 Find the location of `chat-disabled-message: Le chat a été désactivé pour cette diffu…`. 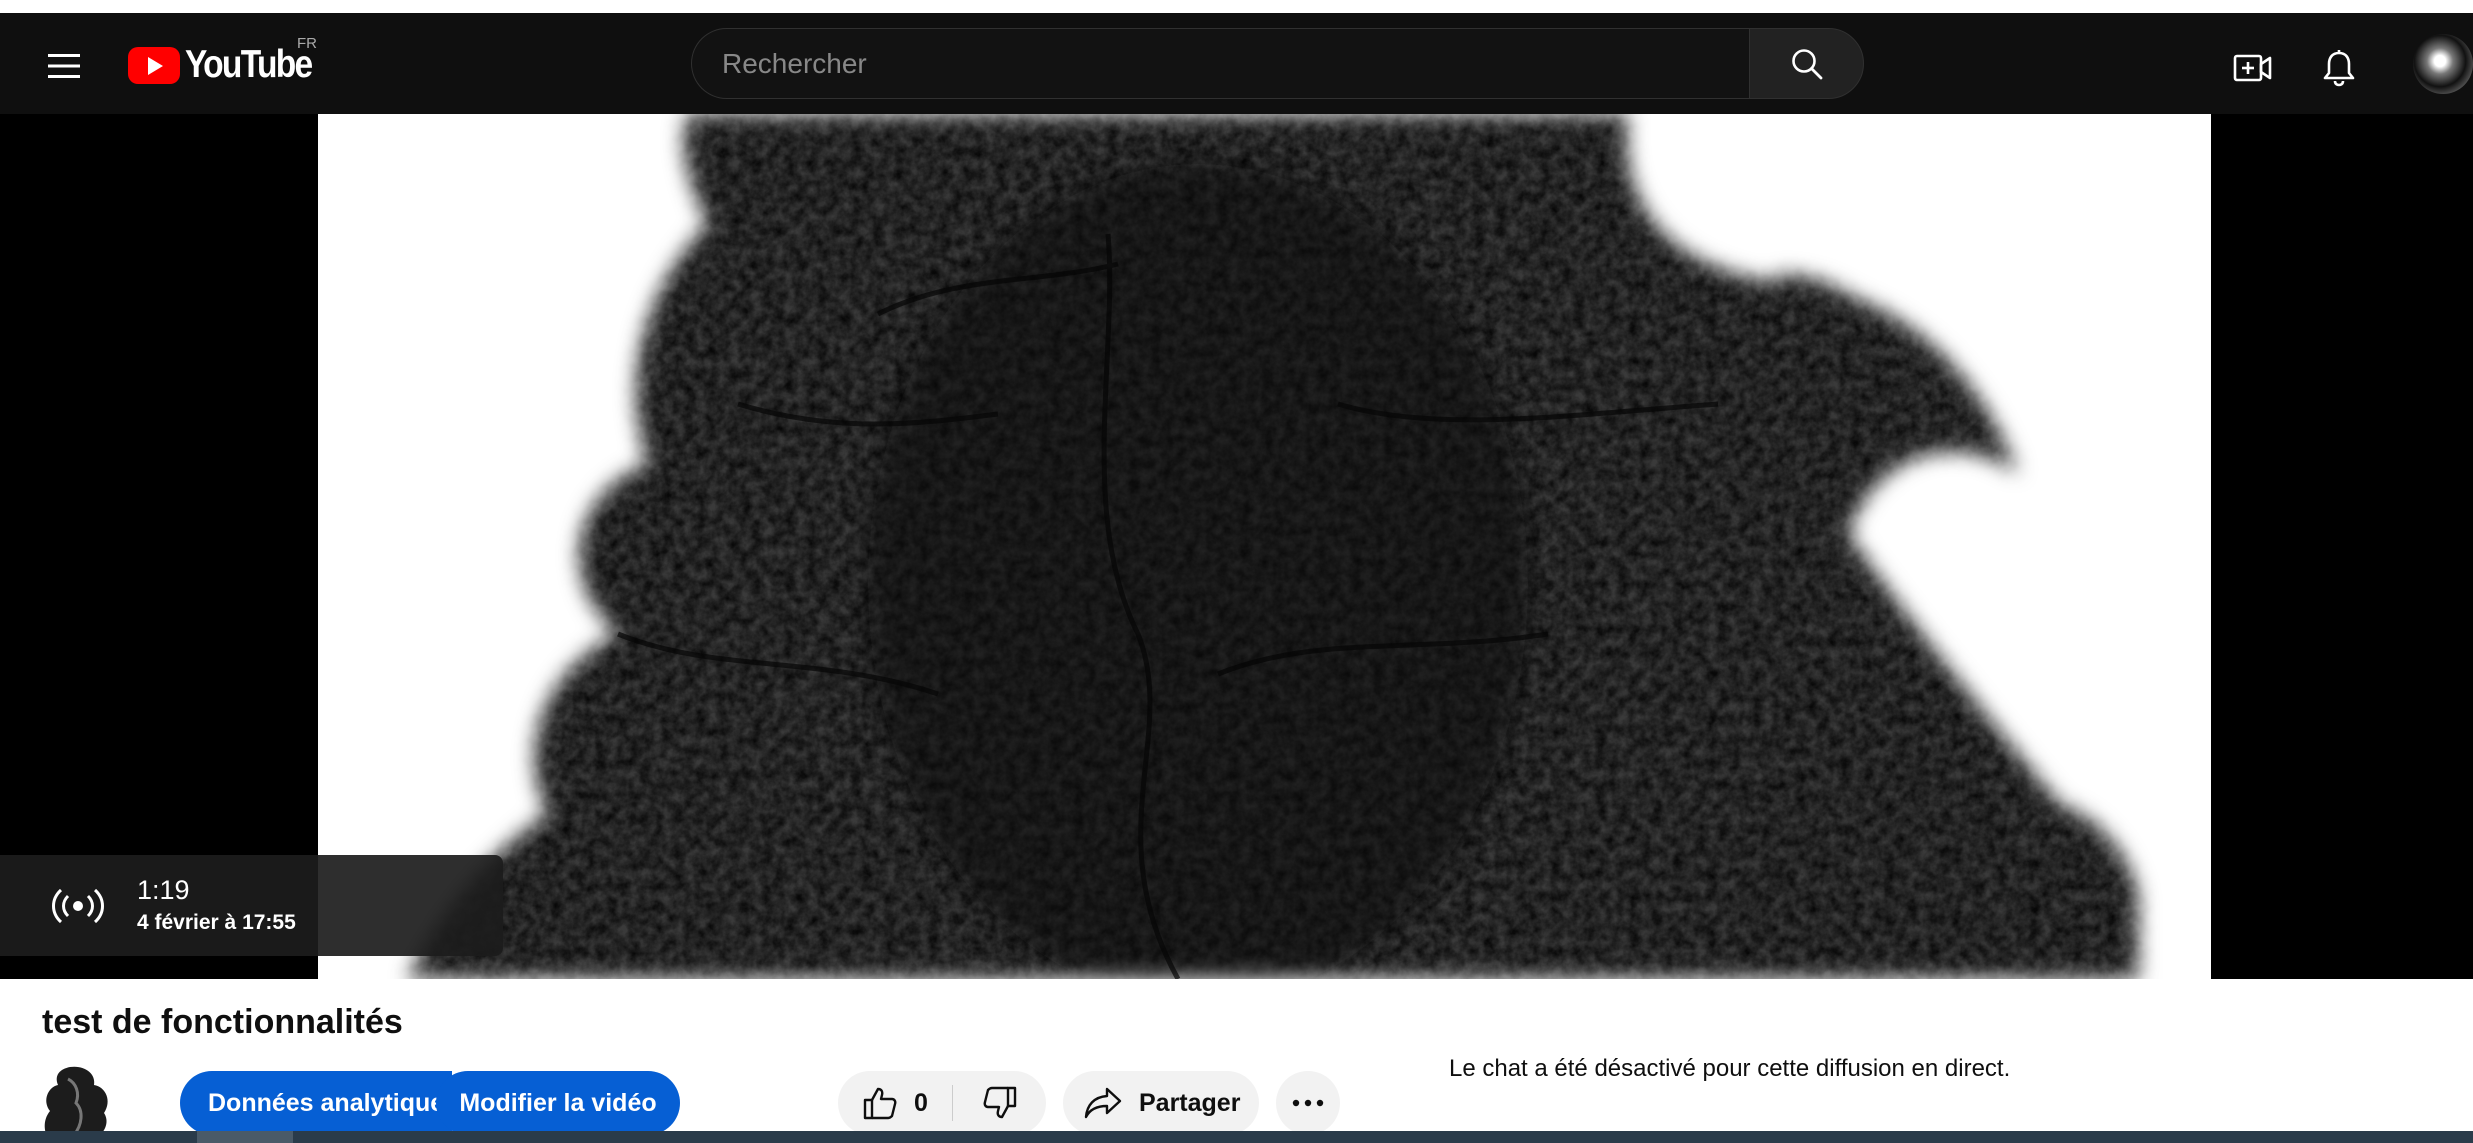

chat-disabled-message: Le chat a été désactivé pour cette diffu… is located at coordinates (1730, 1068).